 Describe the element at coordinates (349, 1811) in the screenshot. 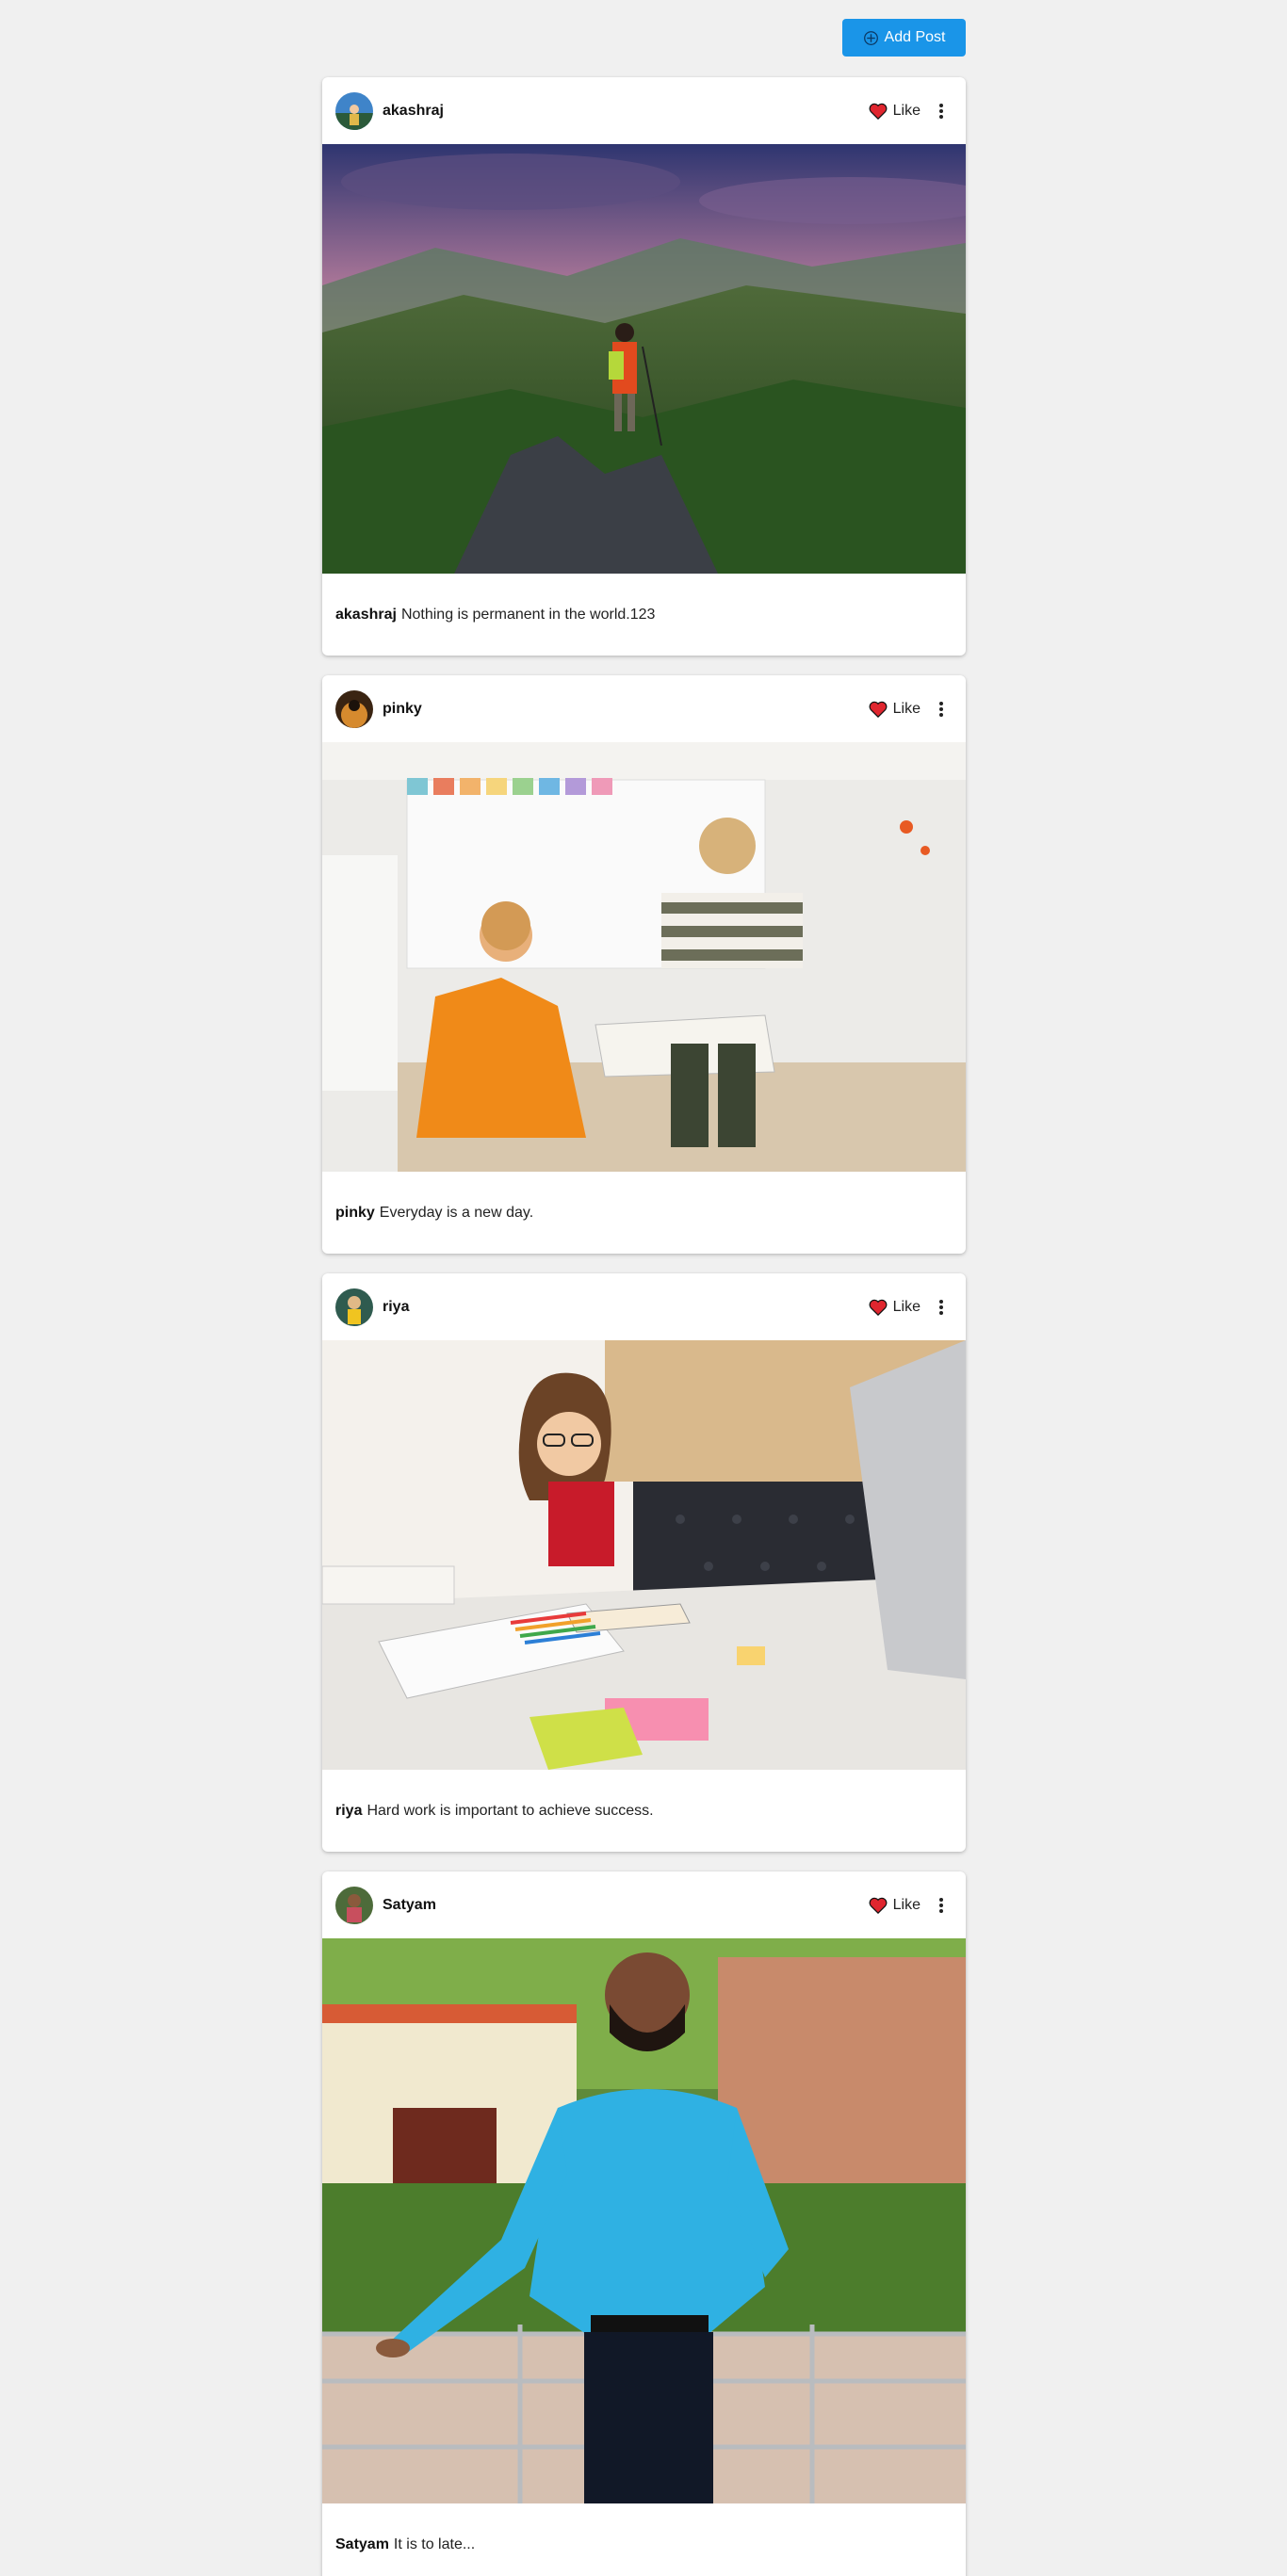

I see `caption-username: riya` at that location.